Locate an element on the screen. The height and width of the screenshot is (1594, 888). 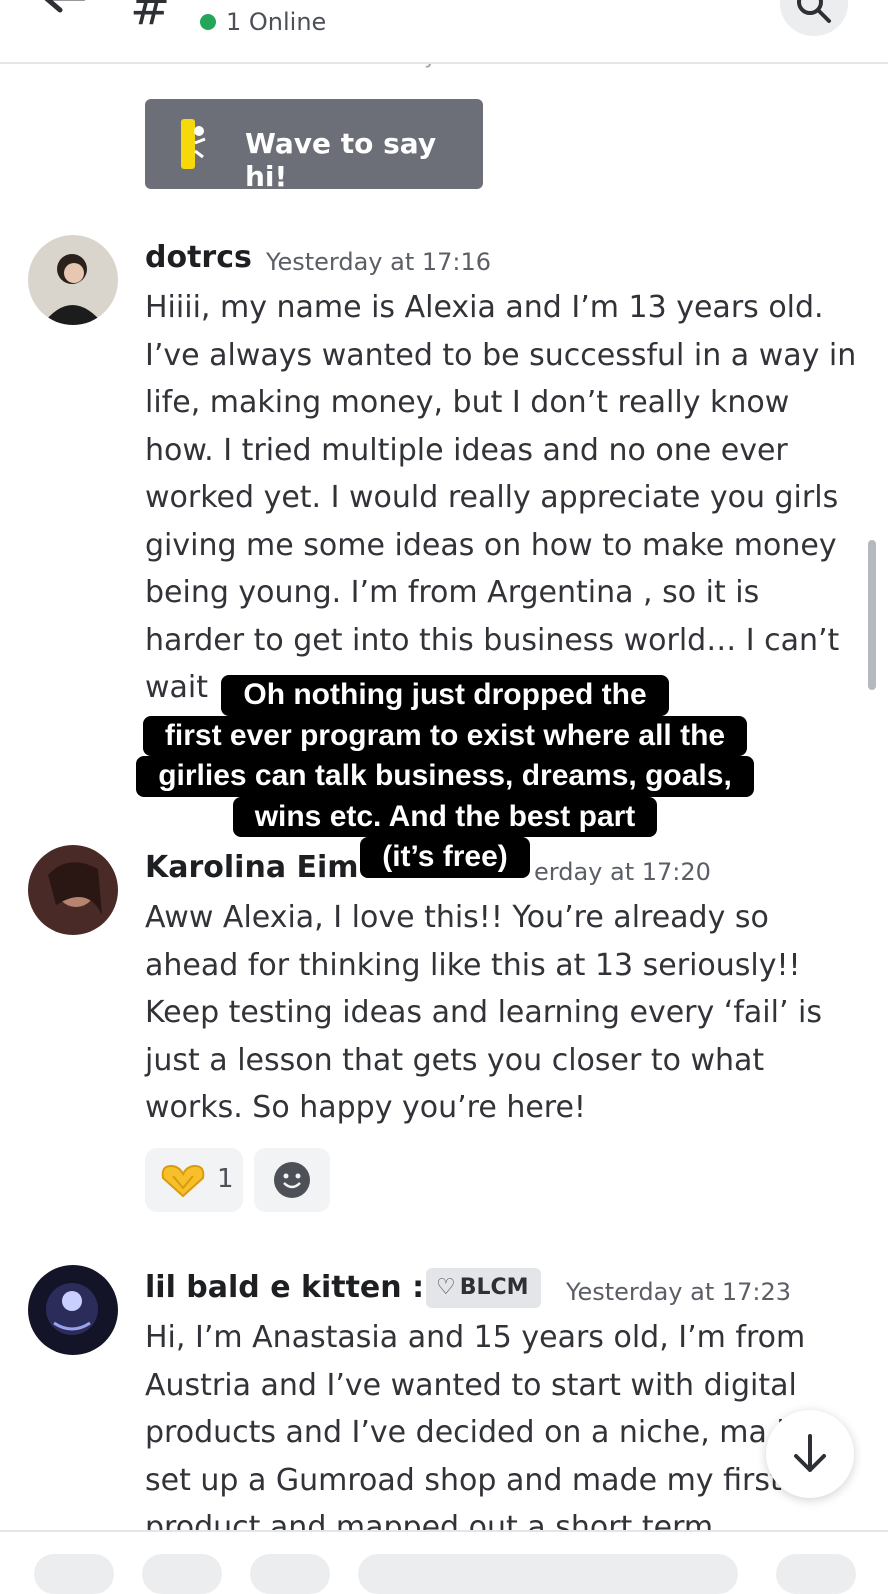
channel-header: # 1 Online is located at coordinates (444, 32).